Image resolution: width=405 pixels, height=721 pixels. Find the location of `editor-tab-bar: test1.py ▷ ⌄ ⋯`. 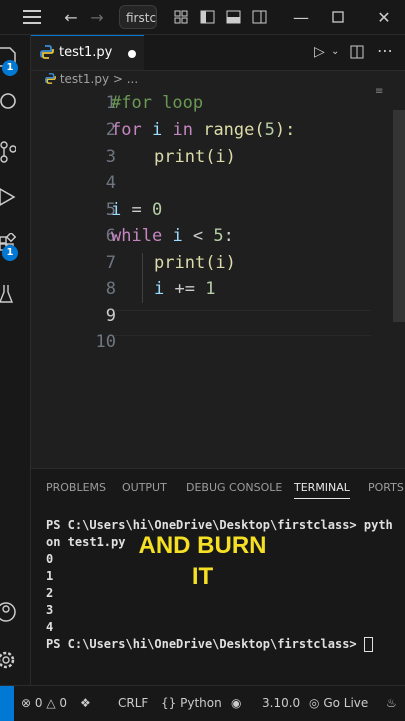

editor-tab-bar: test1.py ▷ ⌄ ⋯ is located at coordinates (218, 53).